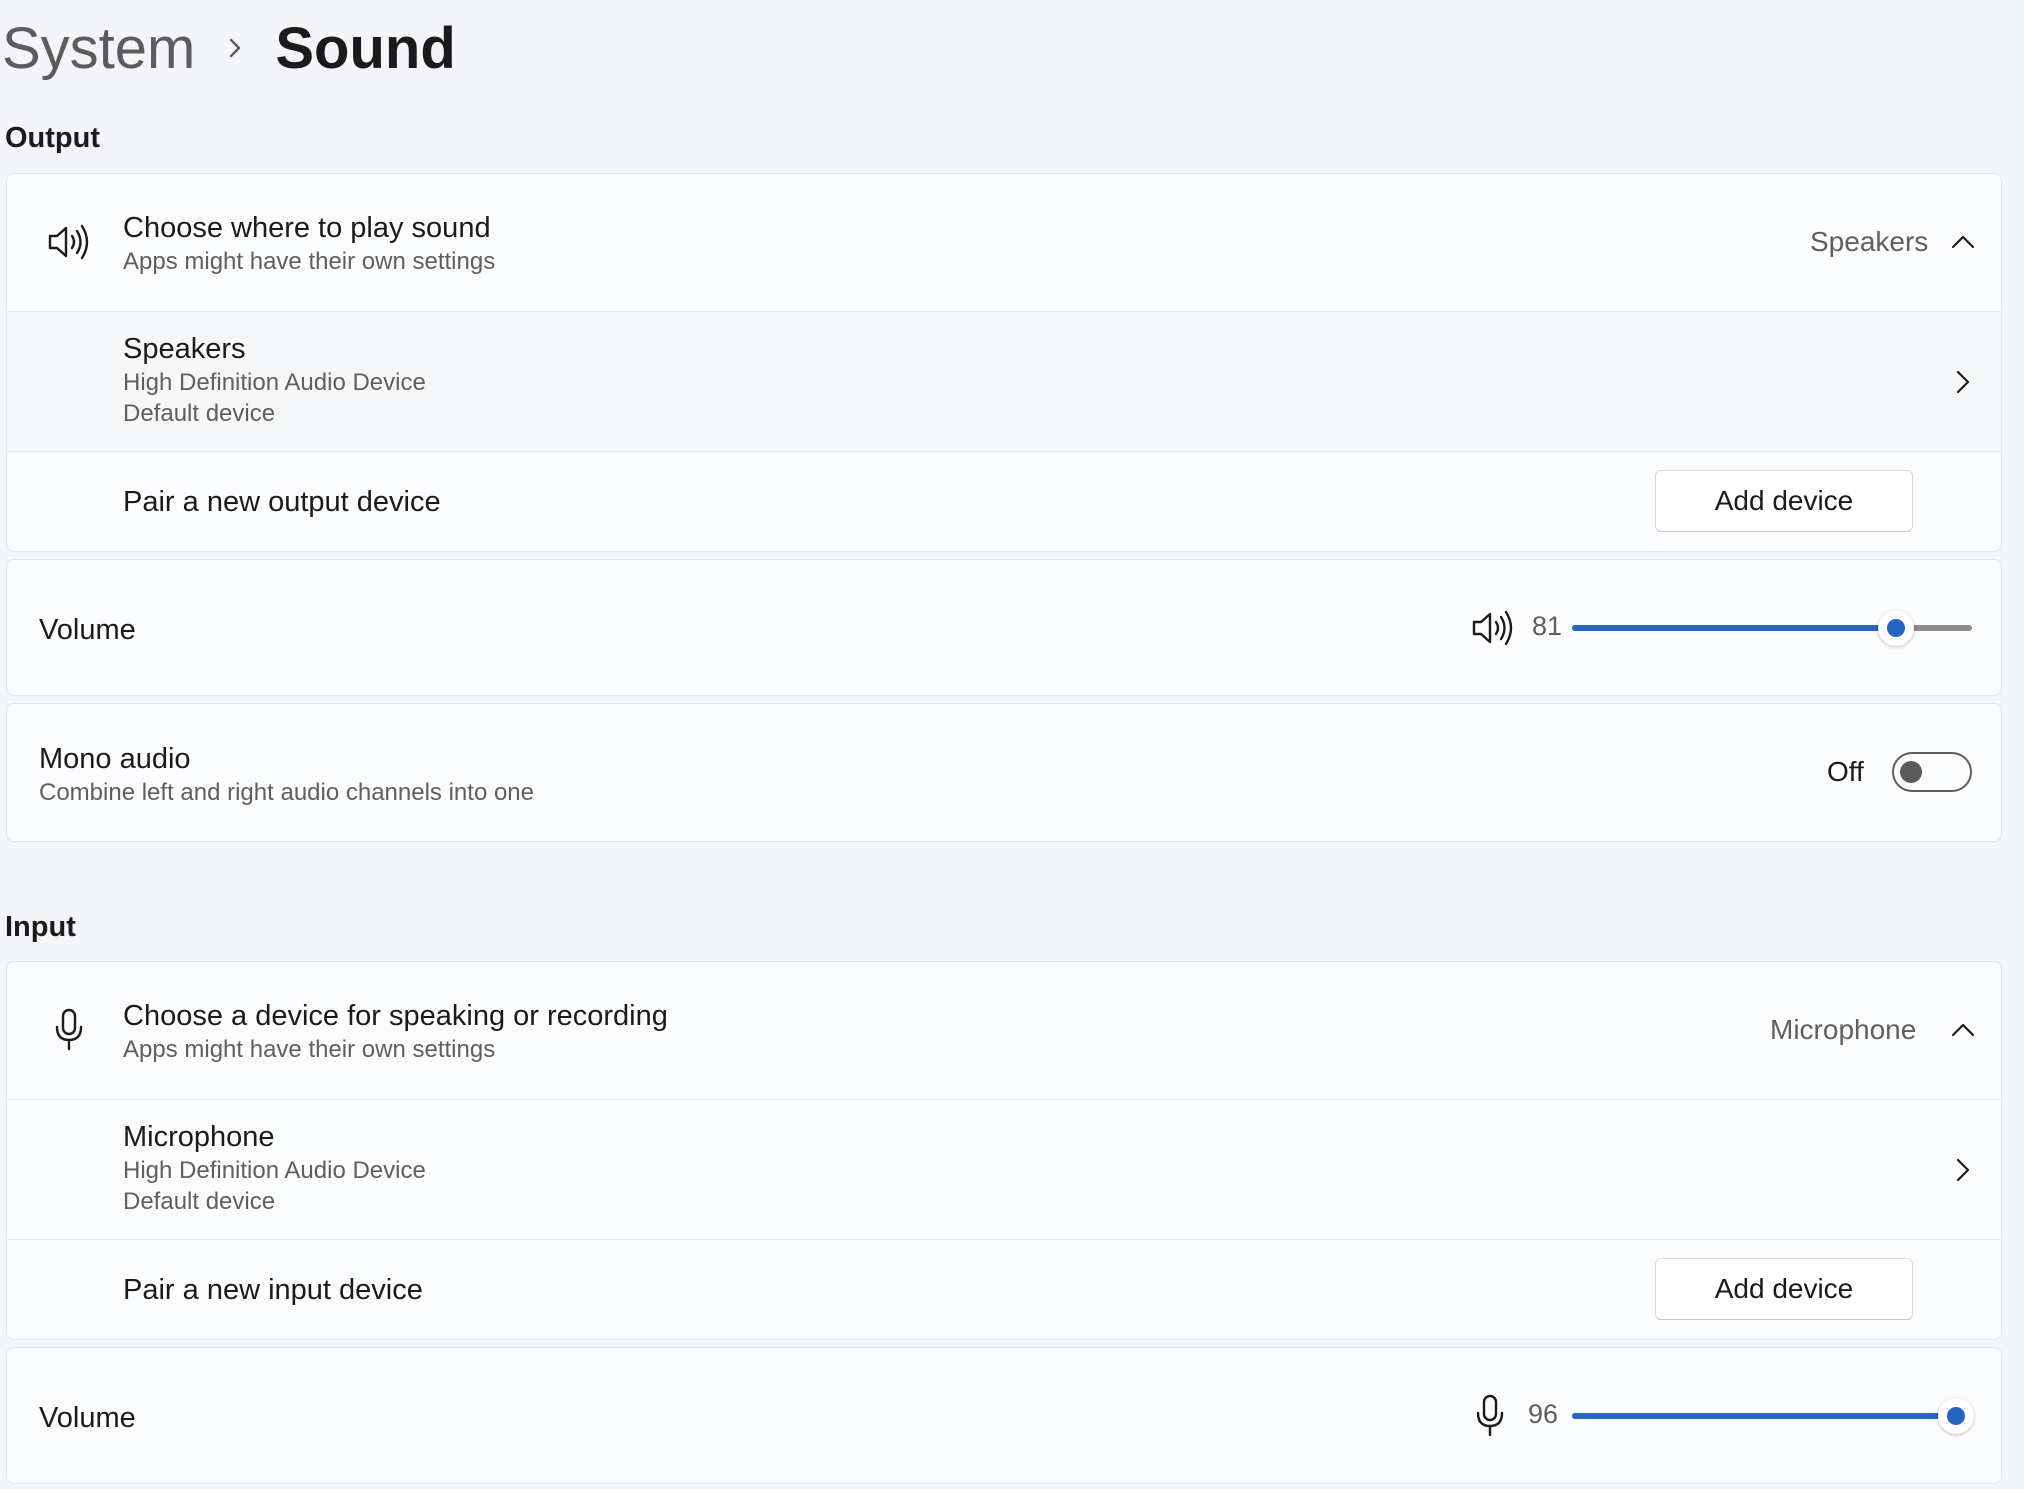 This screenshot has height=1489, width=2024. What do you see at coordinates (1845, 771) in the screenshot?
I see `mono-audio-state: Off` at bounding box center [1845, 771].